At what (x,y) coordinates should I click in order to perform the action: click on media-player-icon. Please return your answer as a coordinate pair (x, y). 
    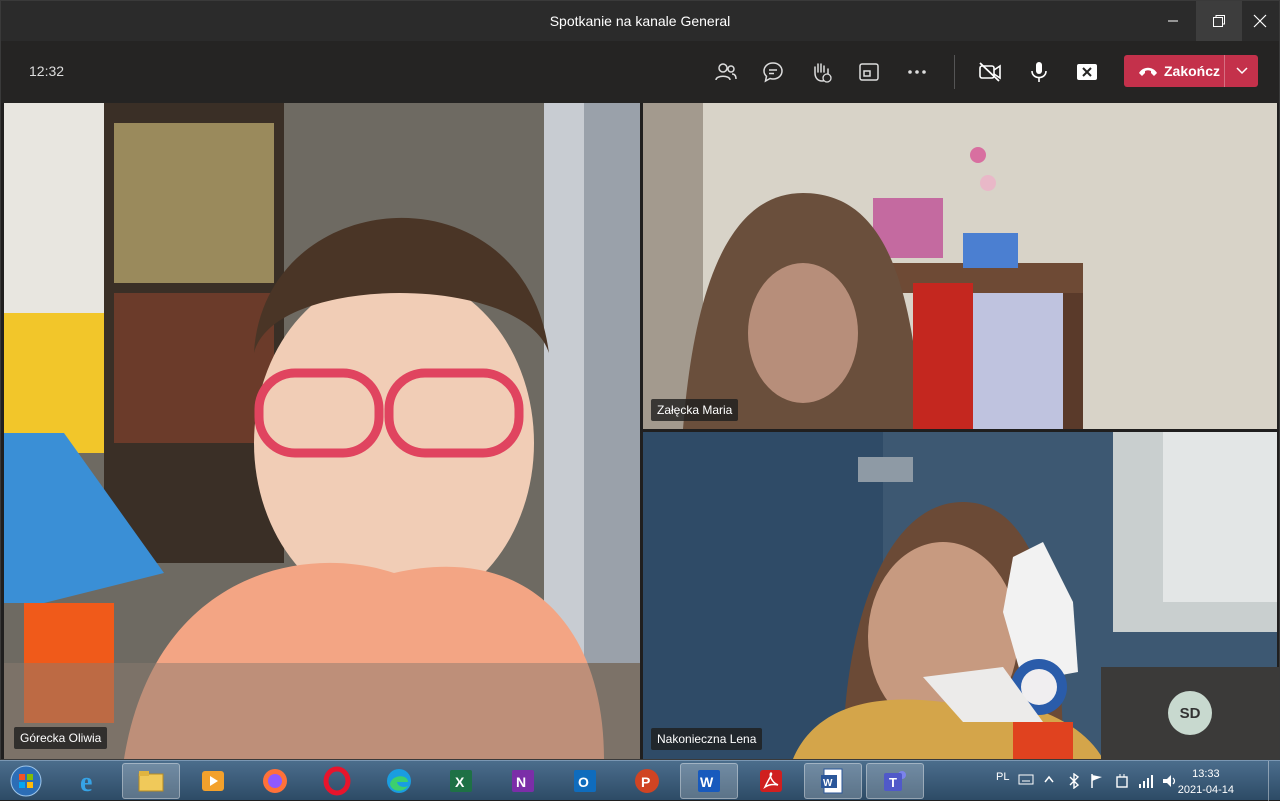
    Looking at the image, I should click on (213, 781).